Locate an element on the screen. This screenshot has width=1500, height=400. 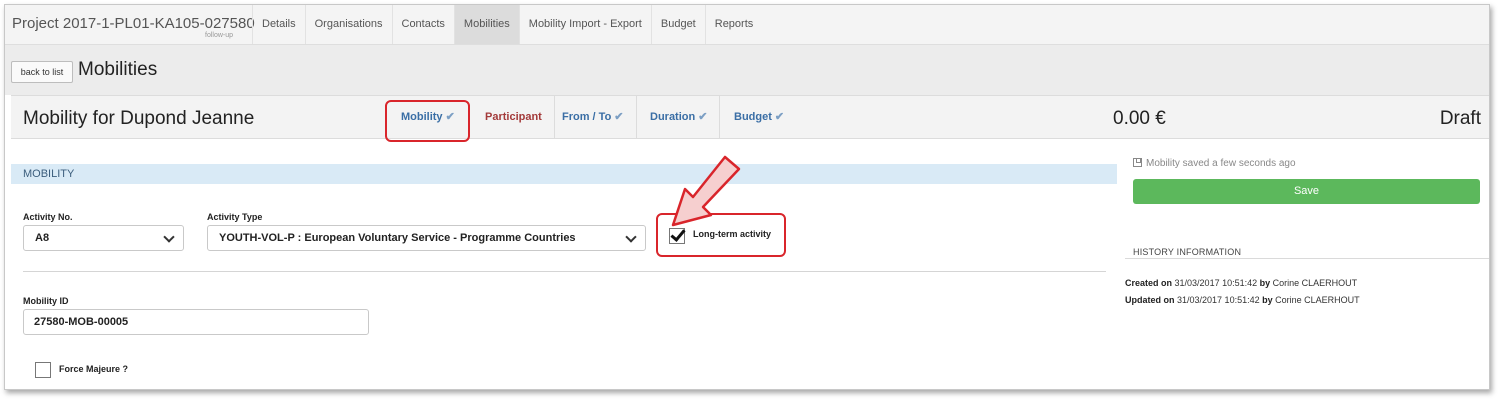
activity-no-select: A8 is located at coordinates (103, 238).